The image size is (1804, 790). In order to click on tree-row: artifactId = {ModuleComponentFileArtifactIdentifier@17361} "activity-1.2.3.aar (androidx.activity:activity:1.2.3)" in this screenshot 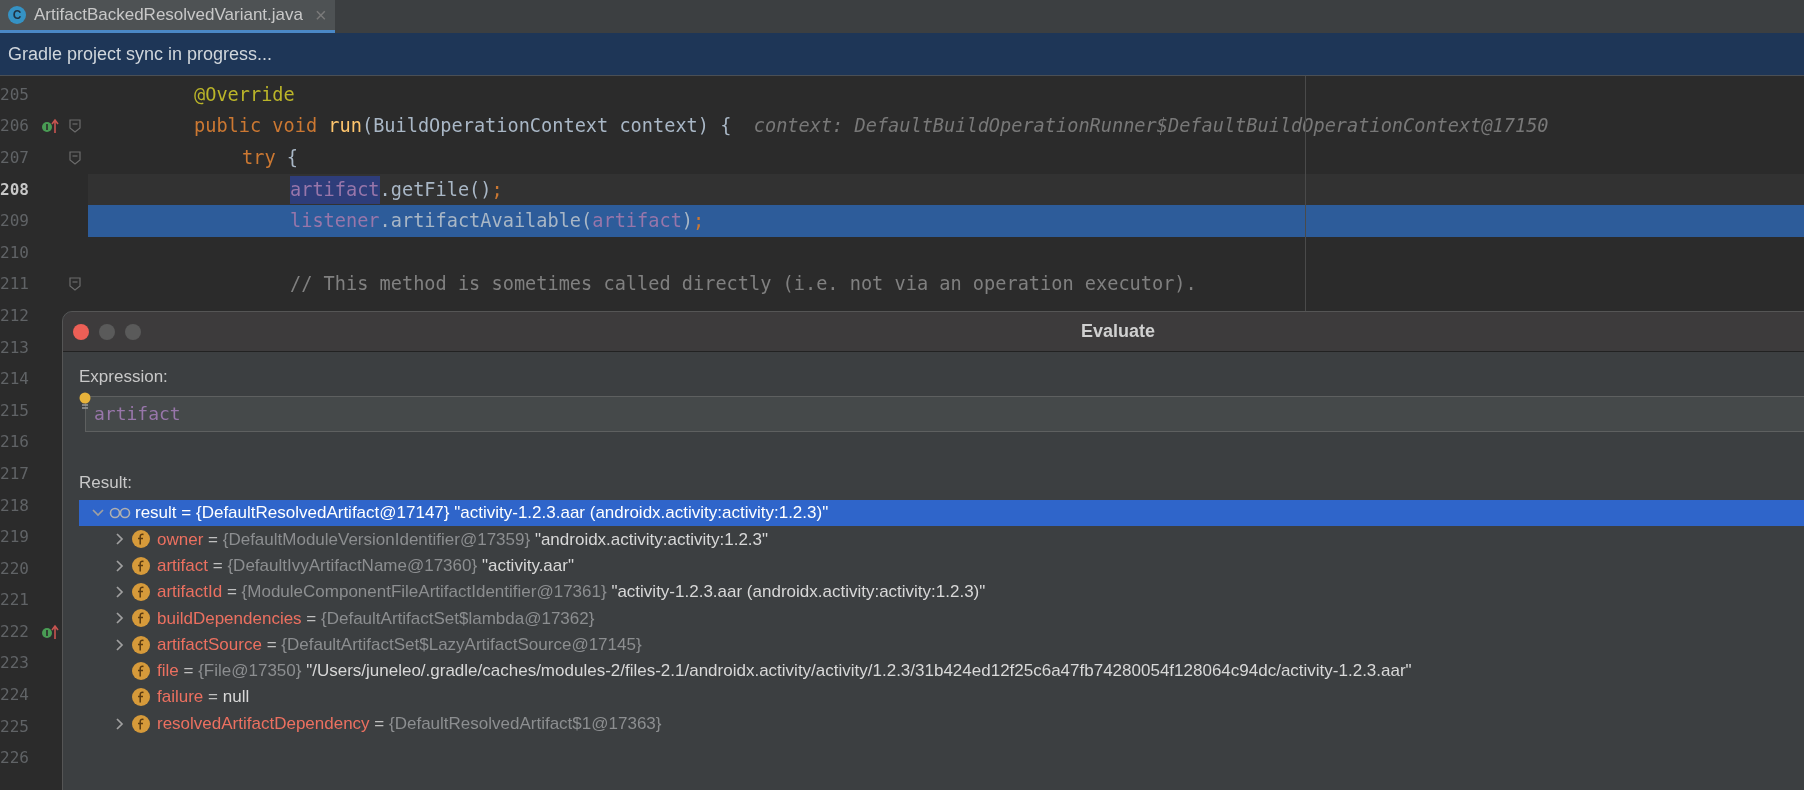, I will do `click(941, 592)`.